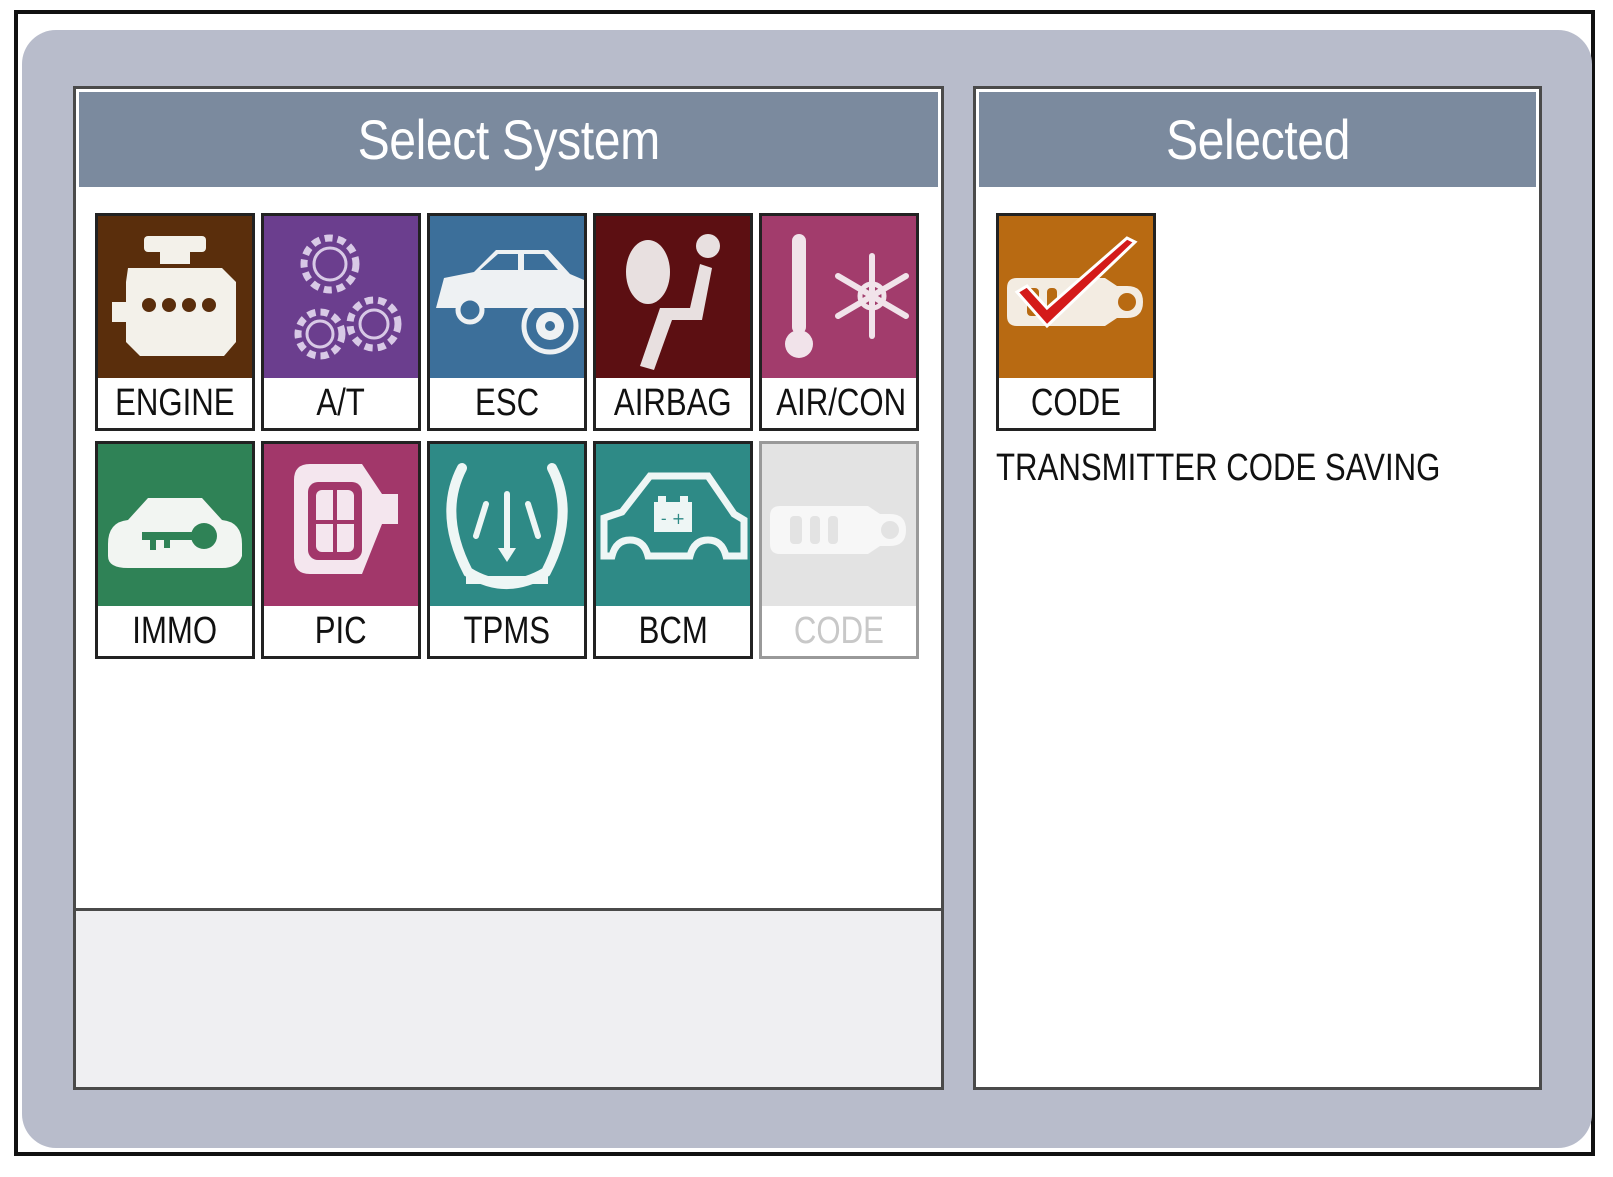  I want to click on system-tile-pic: PIC, so click(341, 550).